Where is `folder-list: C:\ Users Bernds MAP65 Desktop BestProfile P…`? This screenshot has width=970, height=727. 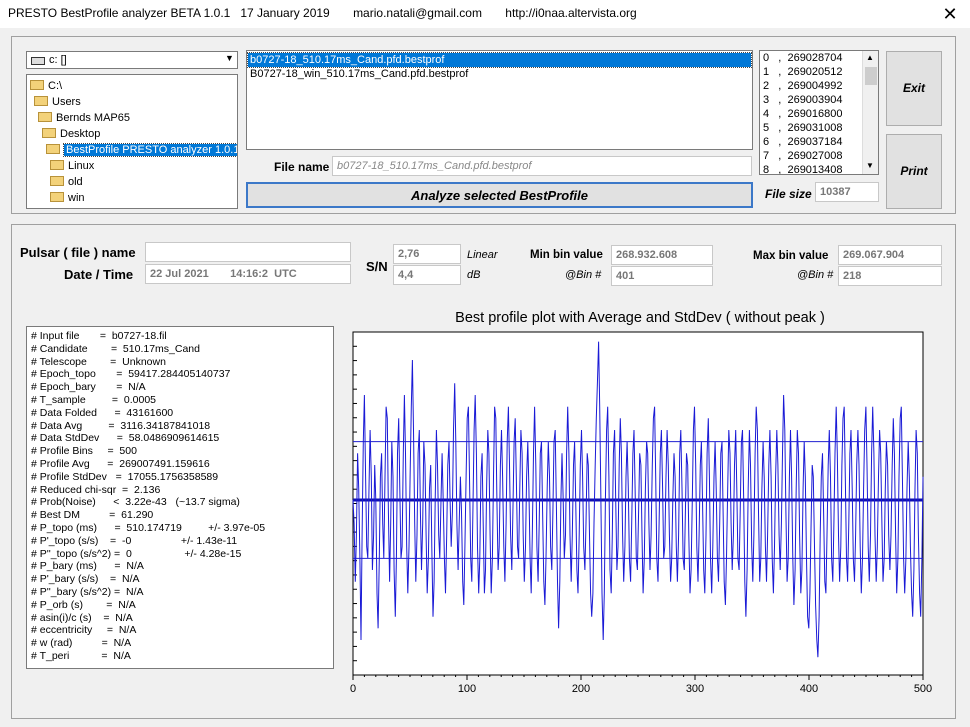
folder-list: C:\ Users Bernds MAP65 Desktop BestProfile P… is located at coordinates (132, 141).